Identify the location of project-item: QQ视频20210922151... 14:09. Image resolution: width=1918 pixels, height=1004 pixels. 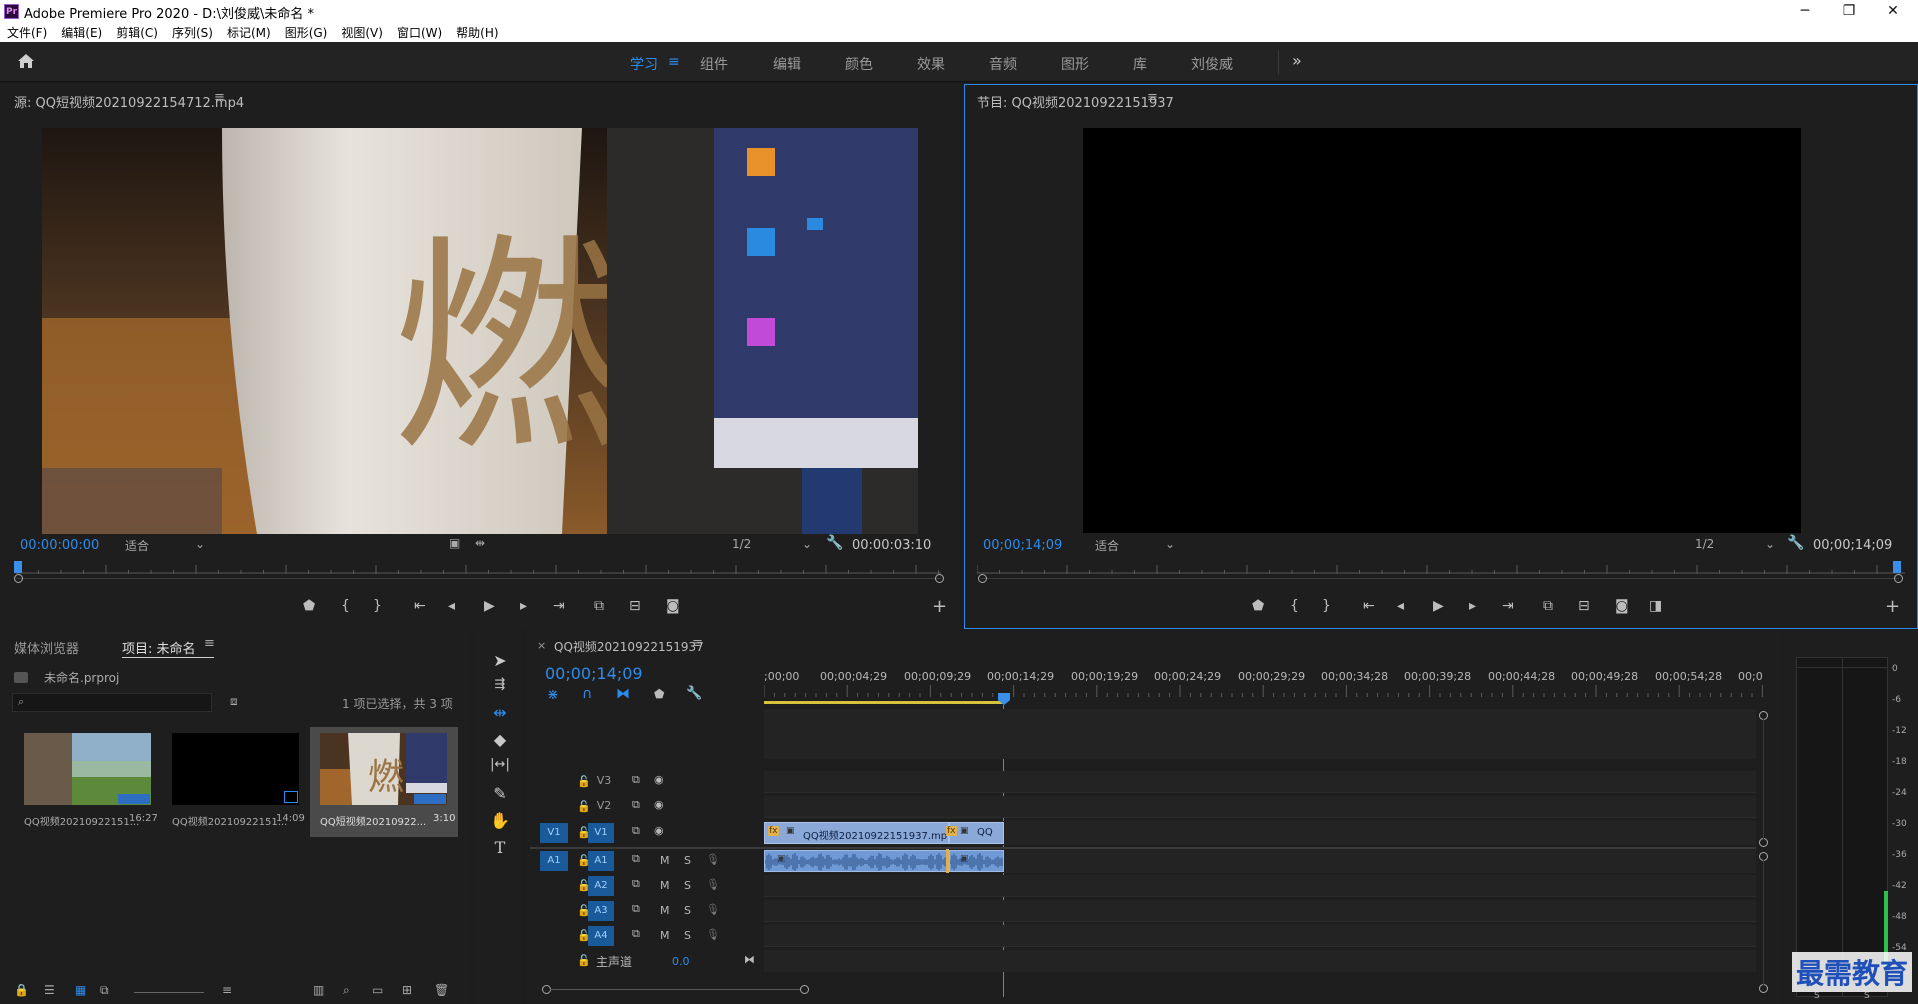
(234, 782).